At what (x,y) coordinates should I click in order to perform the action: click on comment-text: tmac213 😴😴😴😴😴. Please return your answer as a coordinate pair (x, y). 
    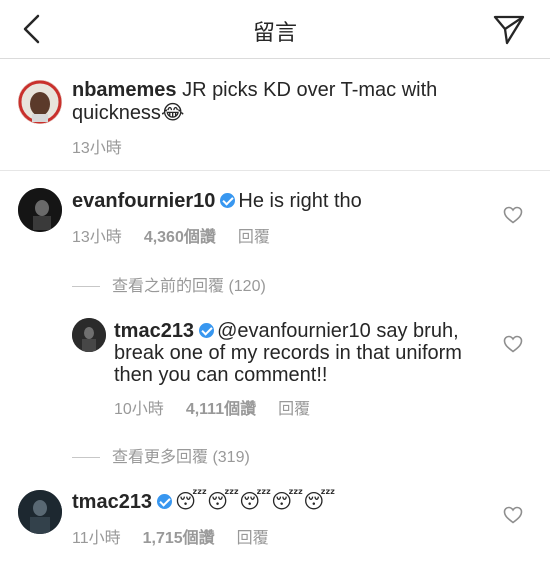
    Looking at the image, I should click on (203, 501).